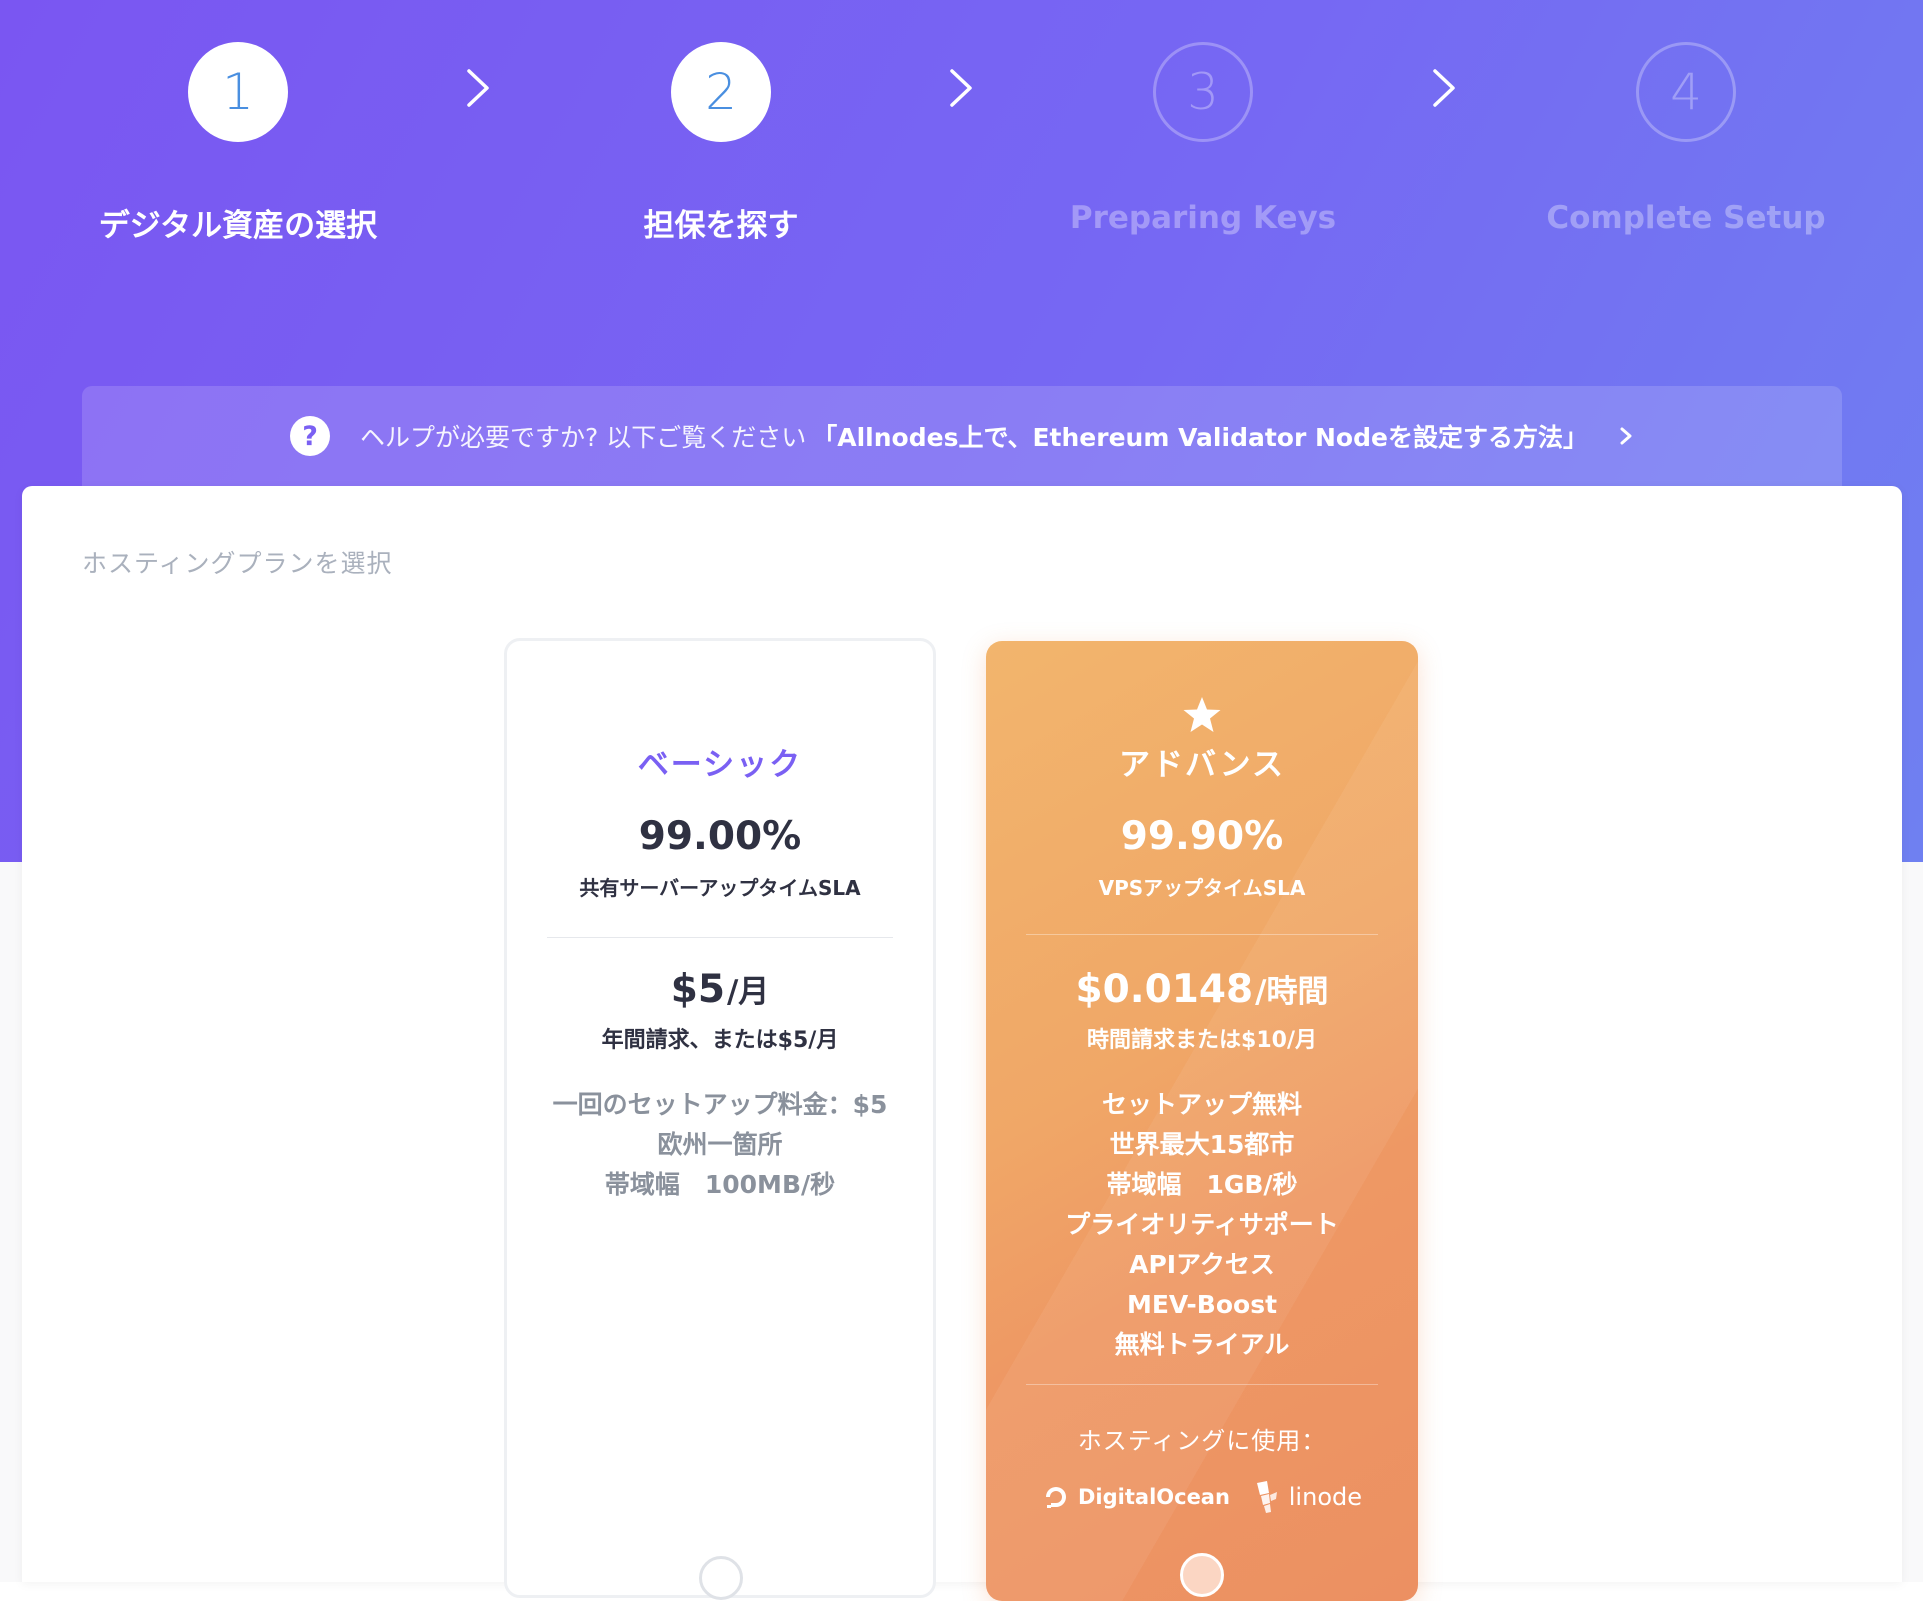 The width and height of the screenshot is (1923, 1601). Describe the element at coordinates (1686, 218) in the screenshot. I see `step-4-label: Complete Setup` at that location.